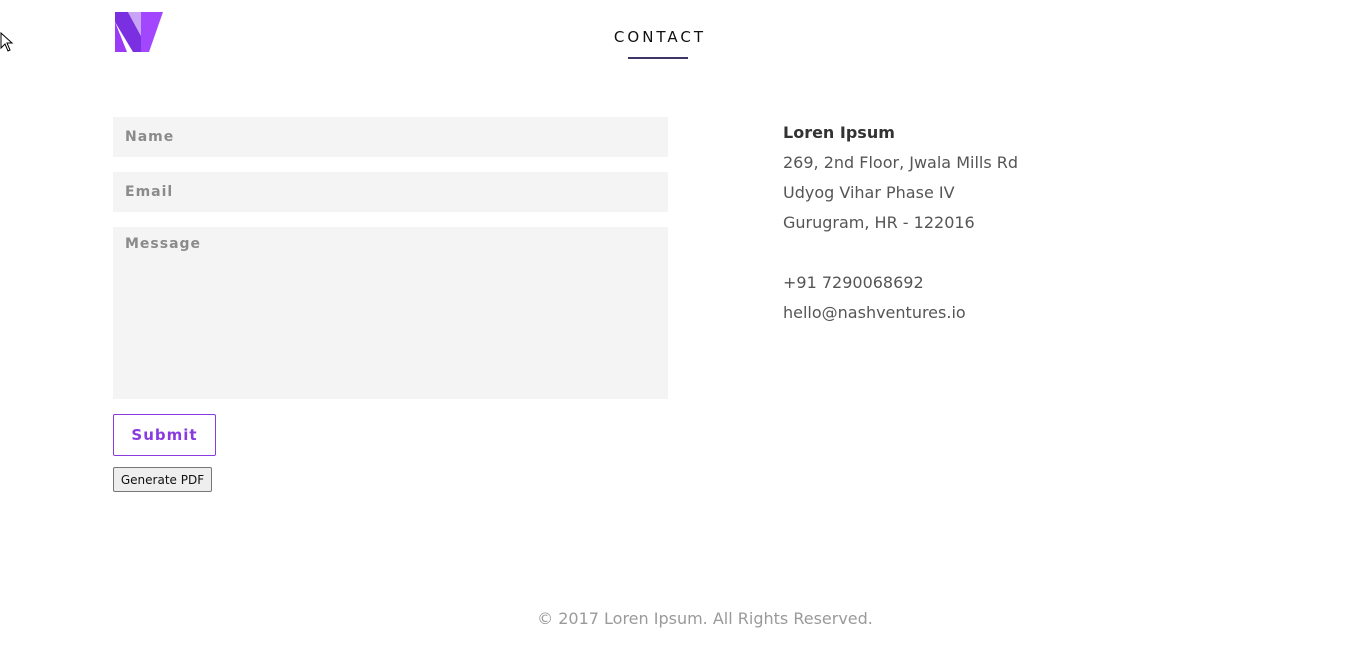 The image size is (1366, 650). I want to click on address-line-1: 269, 2nd Floor, Jwala Mills Rd, so click(901, 162).